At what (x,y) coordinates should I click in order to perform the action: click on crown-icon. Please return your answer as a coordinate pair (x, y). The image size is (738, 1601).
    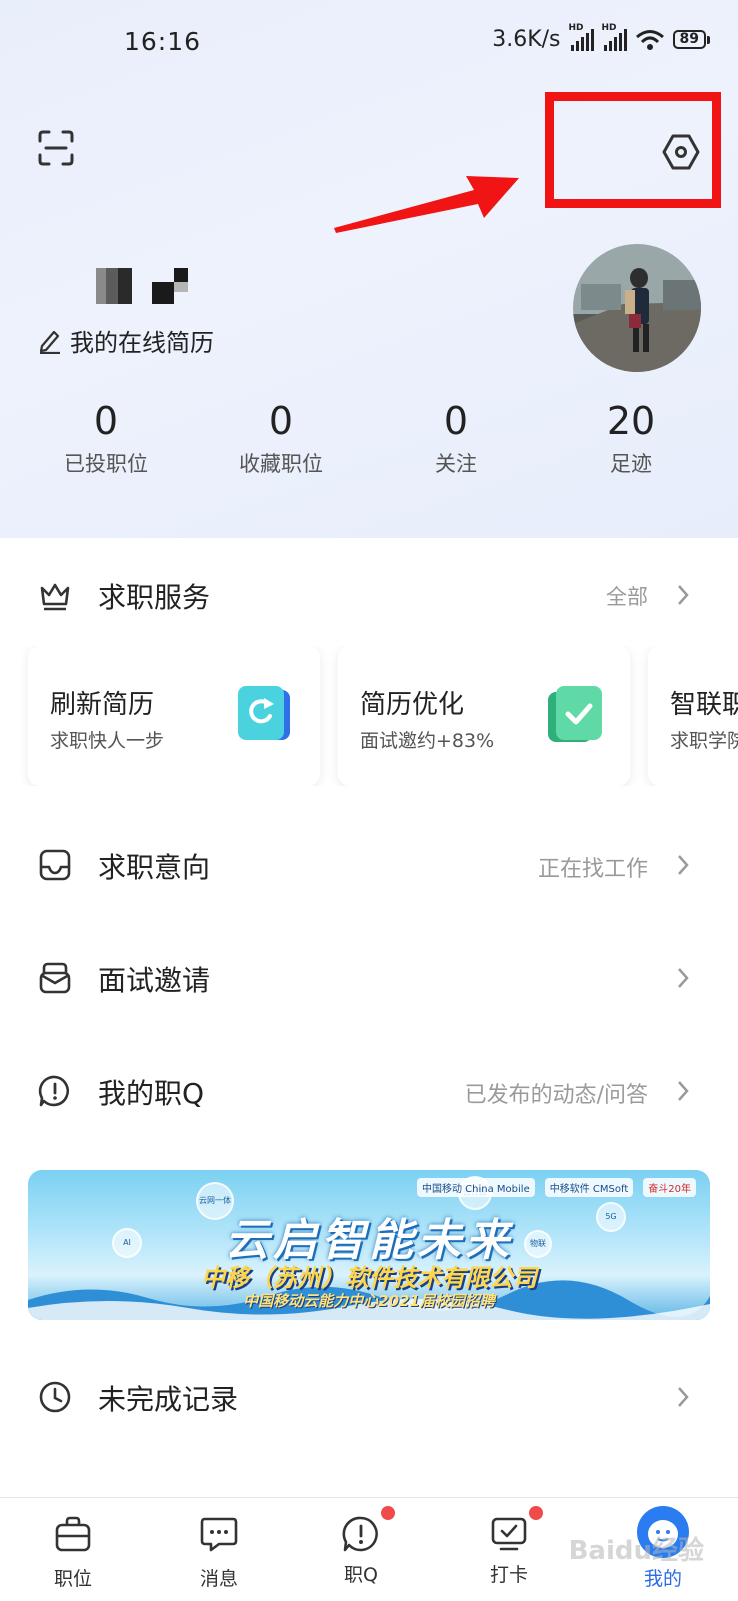
    Looking at the image, I should click on (55, 597).